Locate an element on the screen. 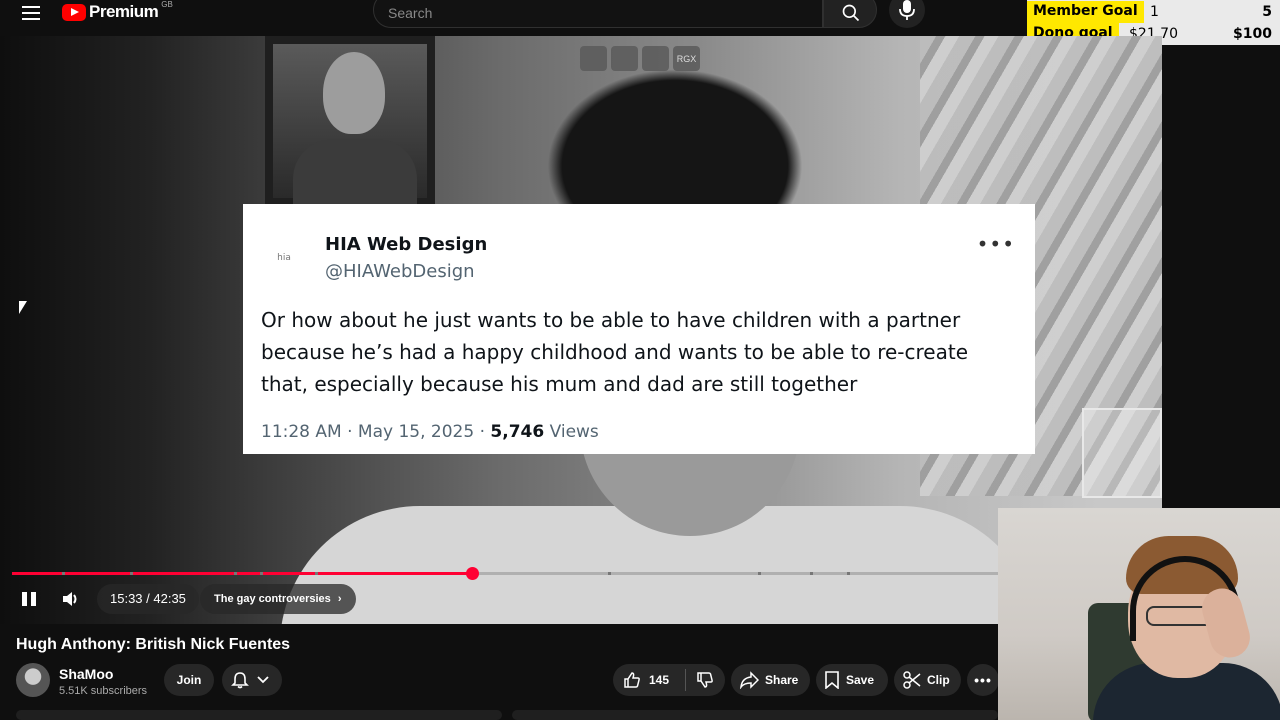  clip-label: Clip is located at coordinates (938, 680).